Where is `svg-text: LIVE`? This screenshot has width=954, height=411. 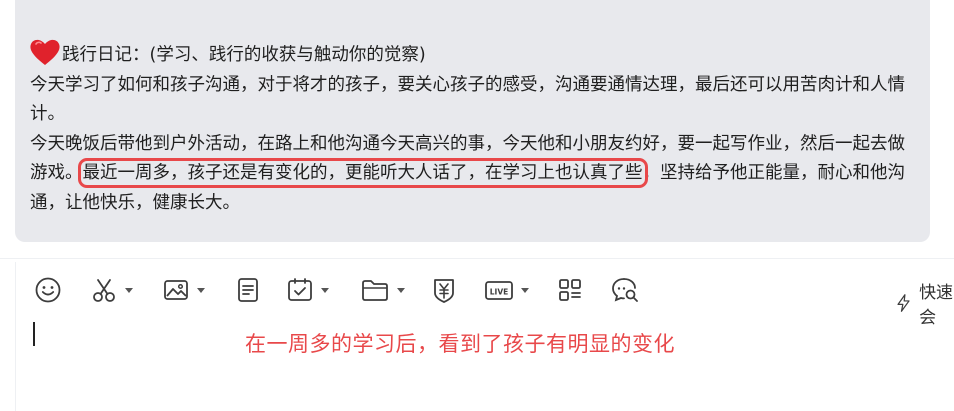
svg-text: LIVE is located at coordinates (499, 292).